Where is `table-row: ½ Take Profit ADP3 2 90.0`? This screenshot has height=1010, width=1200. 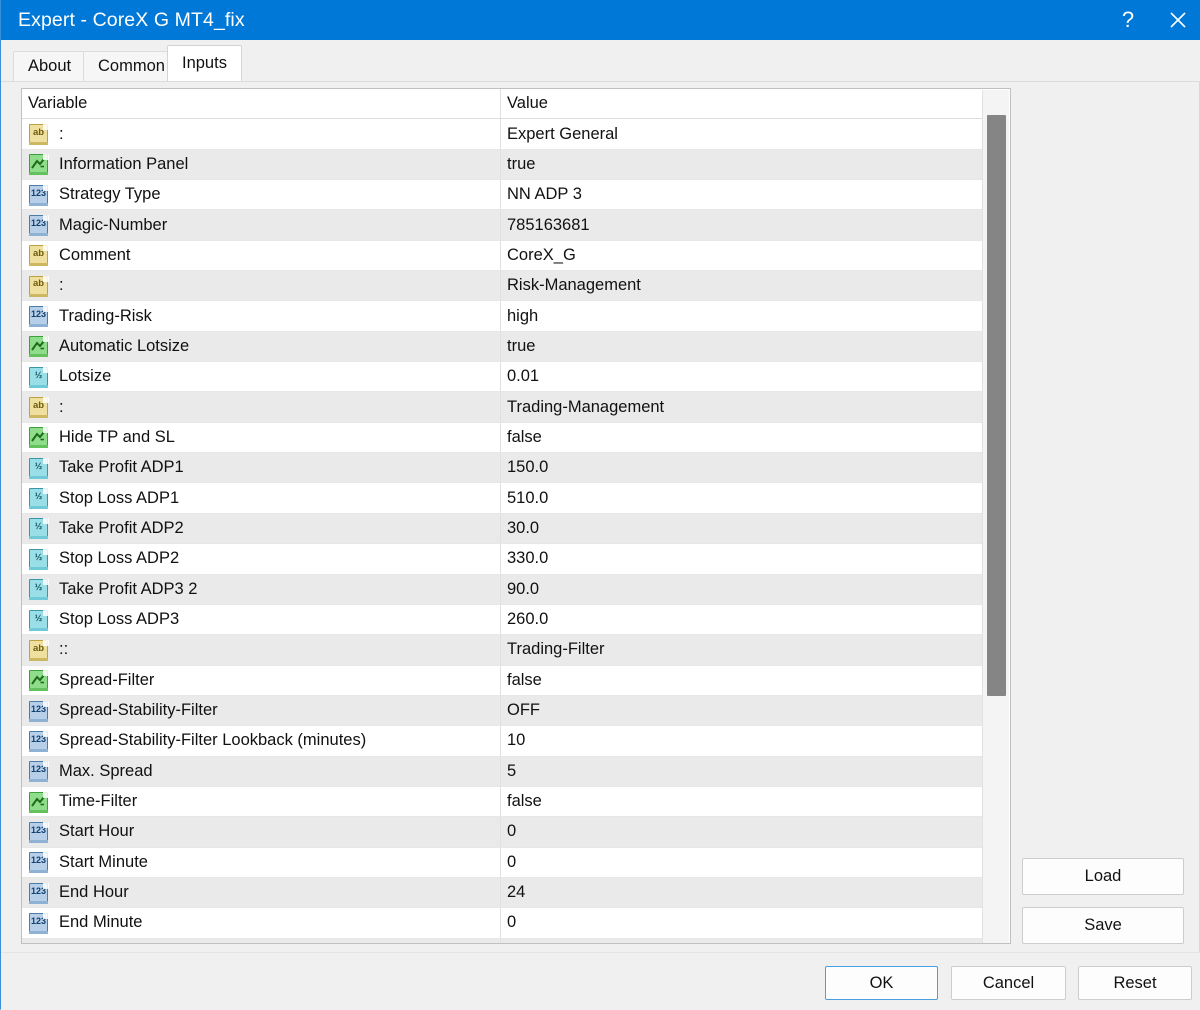 table-row: ½ Take Profit ADP3 2 90.0 is located at coordinates (502, 589).